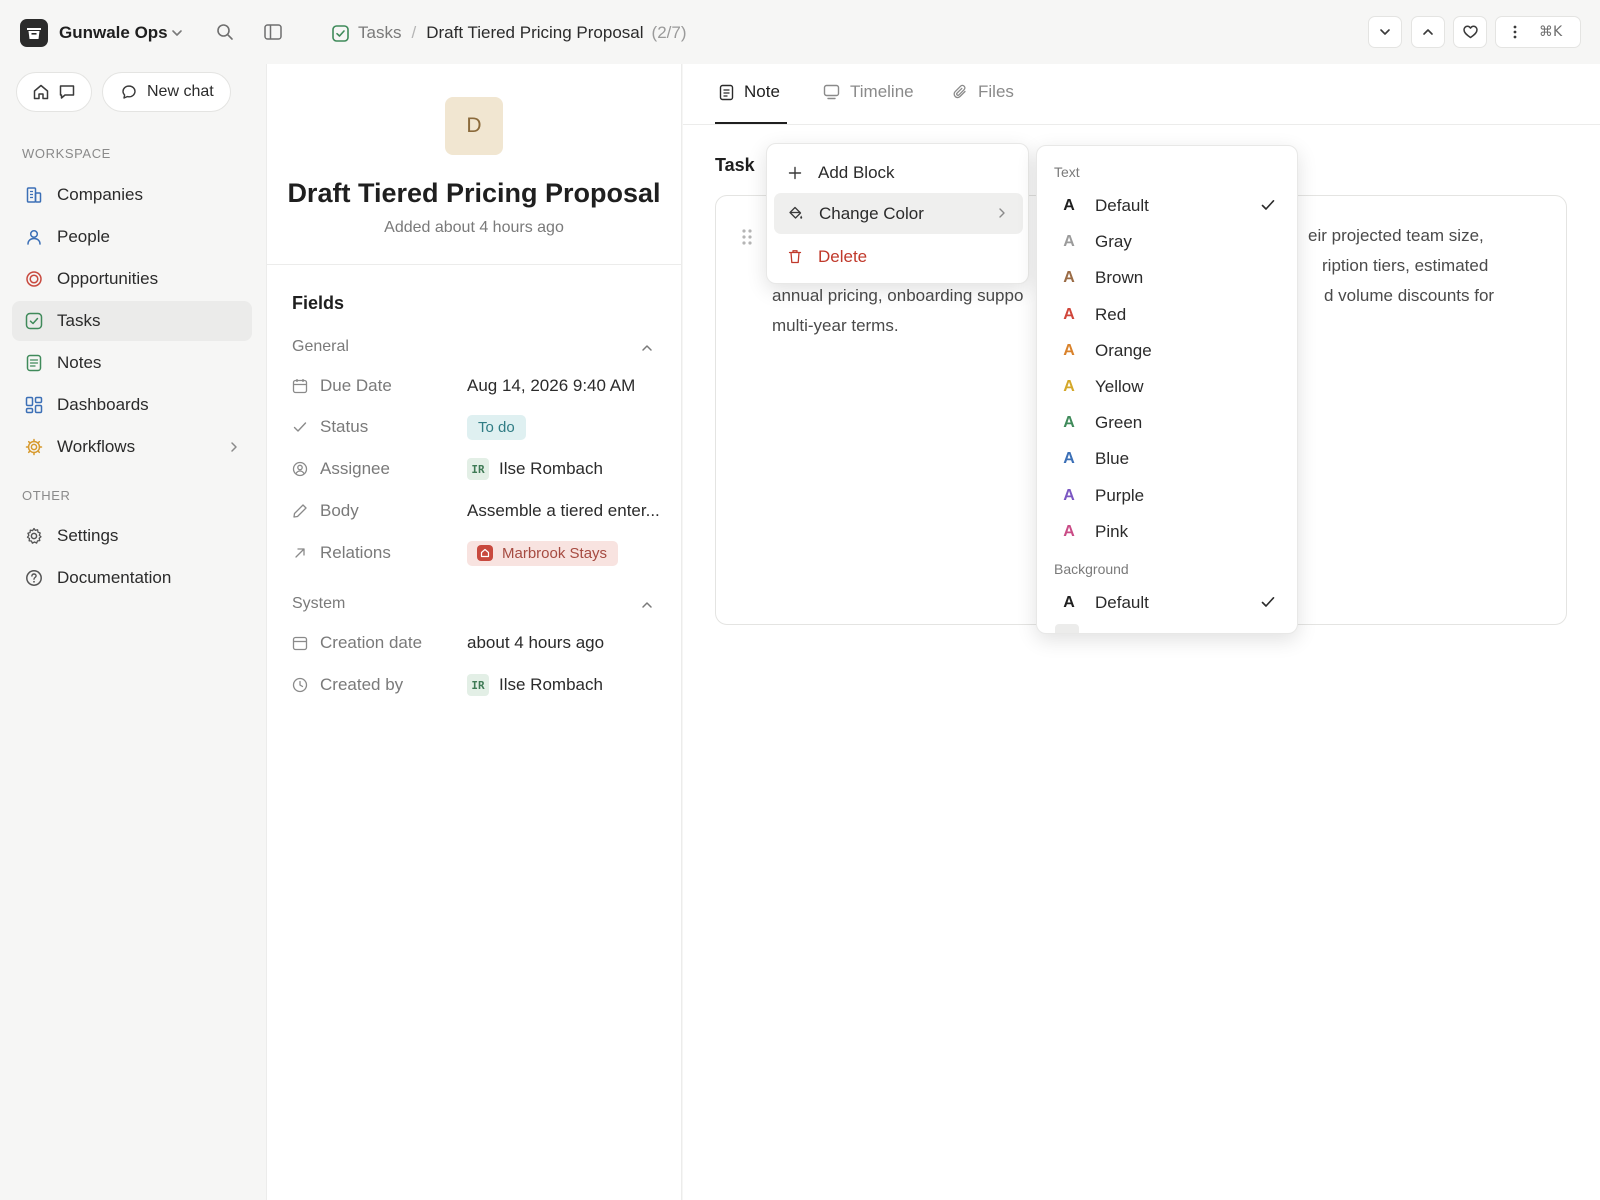 The width and height of the screenshot is (1600, 1200). Describe the element at coordinates (747, 237) in the screenshot. I see `drag-handle-icon` at that location.